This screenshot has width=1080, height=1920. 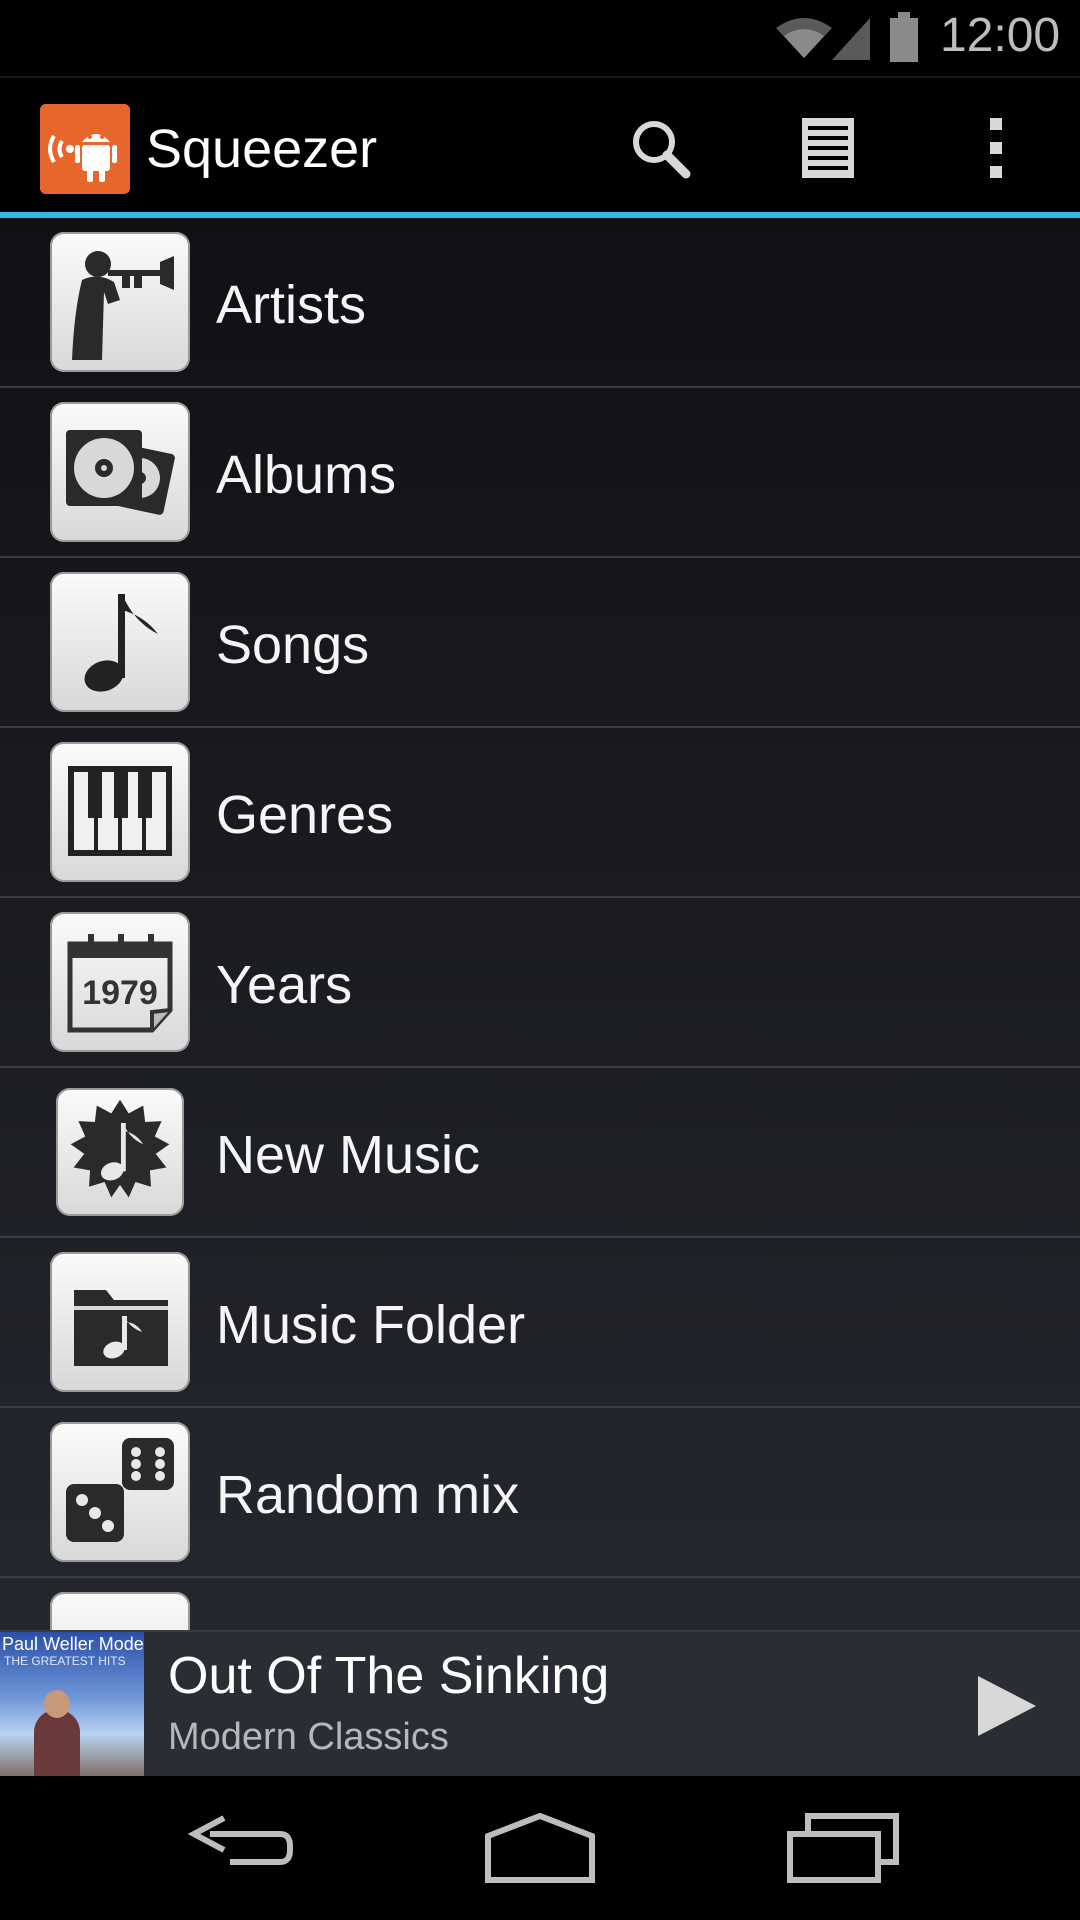 What do you see at coordinates (120, 993) in the screenshot?
I see `svg-text: 1979` at bounding box center [120, 993].